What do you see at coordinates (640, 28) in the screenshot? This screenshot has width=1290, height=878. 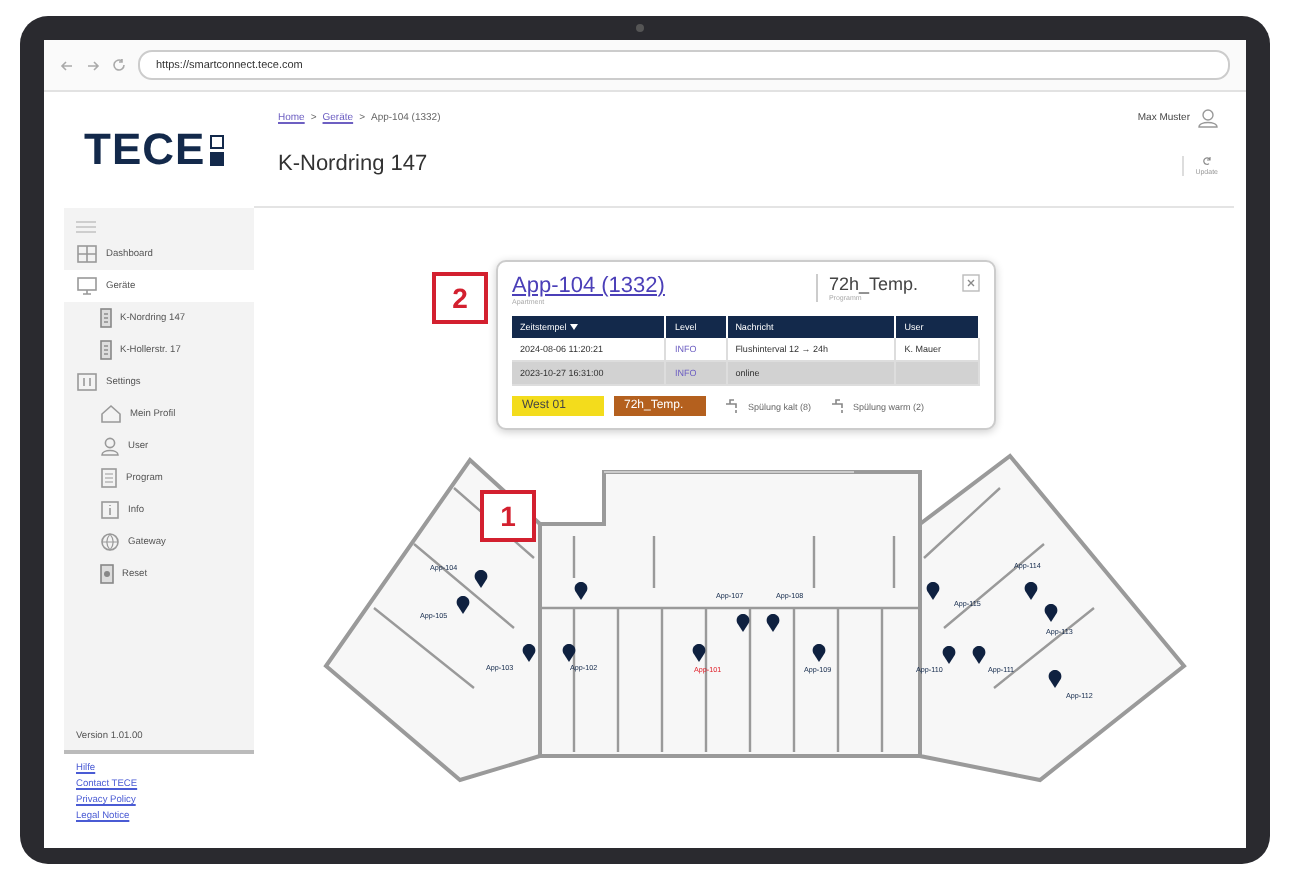 I see `camera-icon` at bounding box center [640, 28].